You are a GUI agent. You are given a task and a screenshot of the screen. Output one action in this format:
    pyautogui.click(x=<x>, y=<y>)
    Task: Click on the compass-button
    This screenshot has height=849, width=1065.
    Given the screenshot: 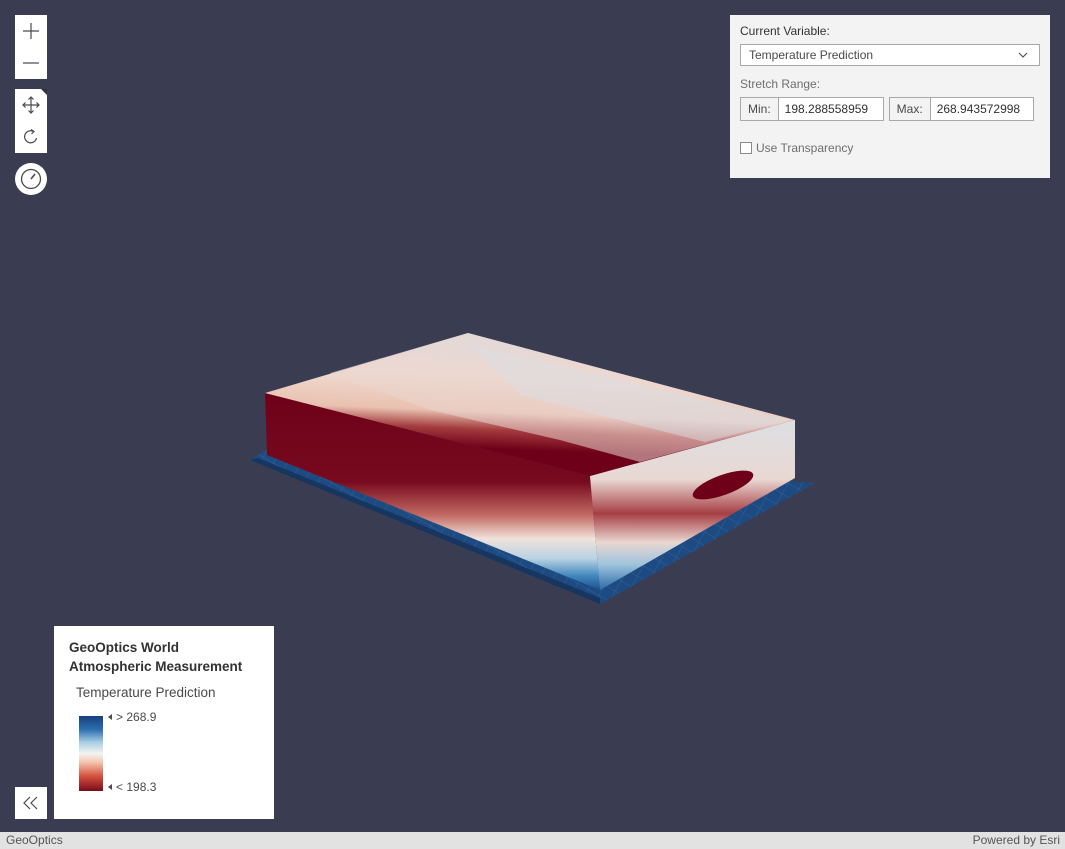 What is the action you would take?
    pyautogui.click(x=31, y=179)
    